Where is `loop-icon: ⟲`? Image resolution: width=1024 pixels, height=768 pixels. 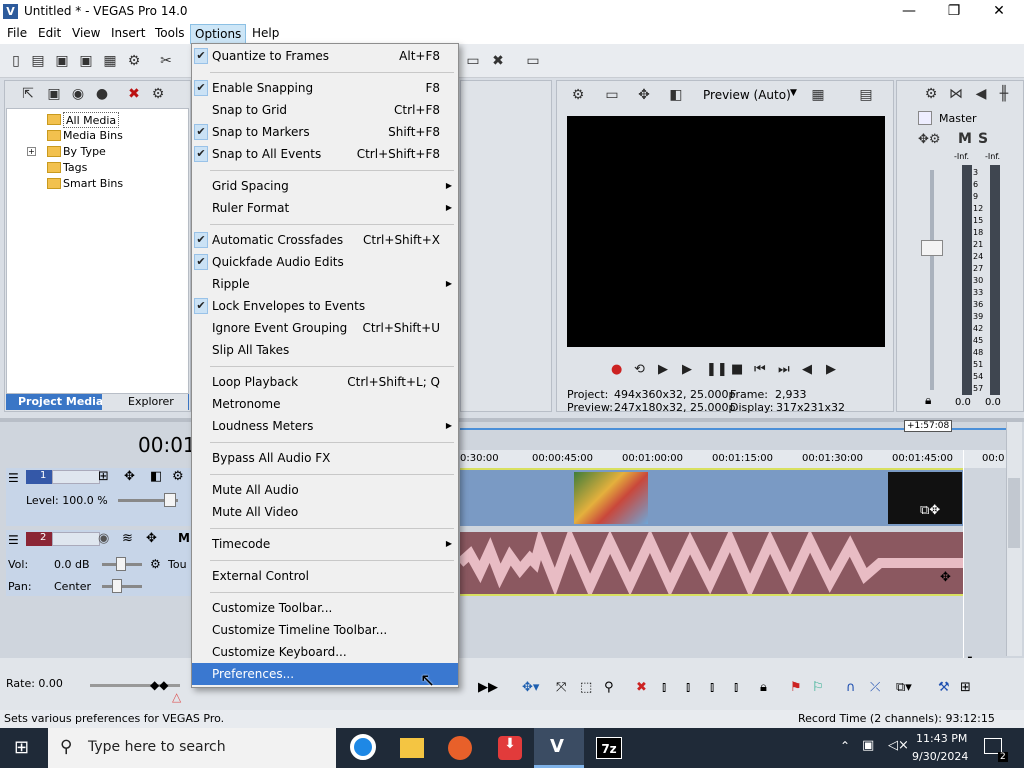 loop-icon: ⟲ is located at coordinates (639, 369).